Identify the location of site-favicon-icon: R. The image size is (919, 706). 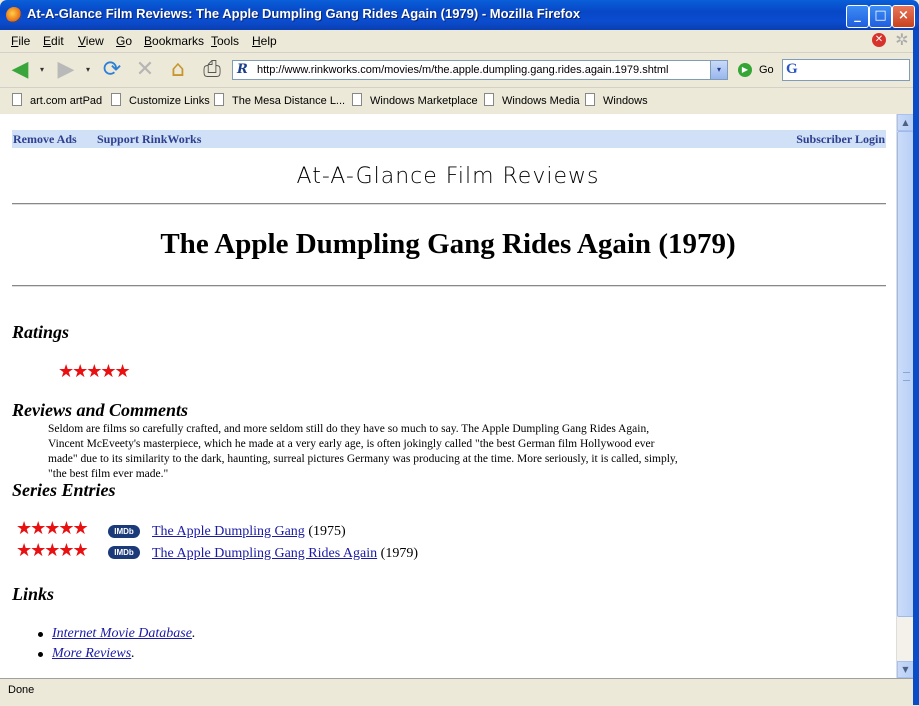
(242, 69).